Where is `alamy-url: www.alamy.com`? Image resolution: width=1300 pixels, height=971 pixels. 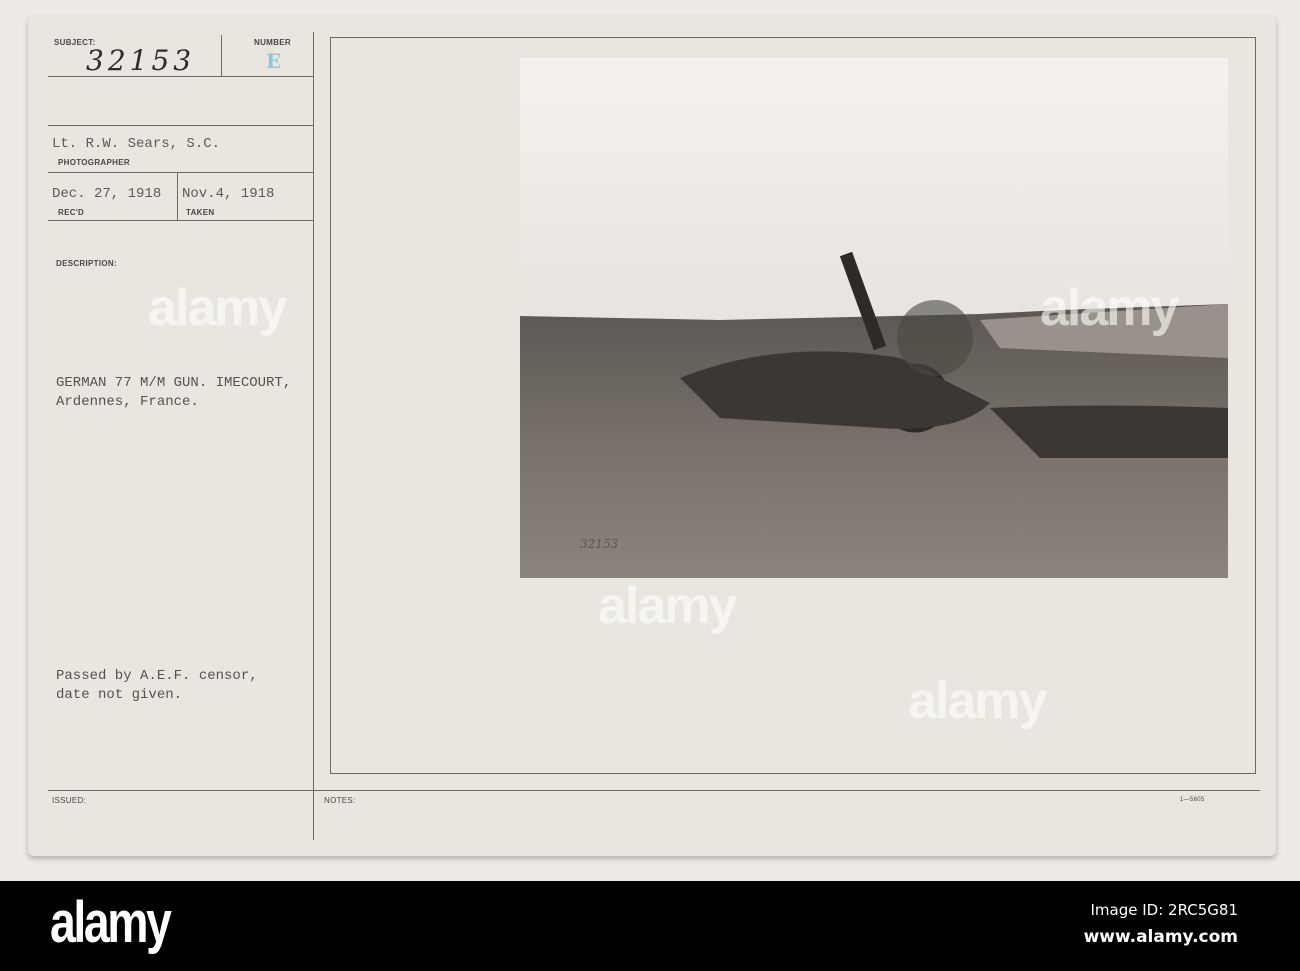
alamy-url: www.alamy.com is located at coordinates (1160, 937).